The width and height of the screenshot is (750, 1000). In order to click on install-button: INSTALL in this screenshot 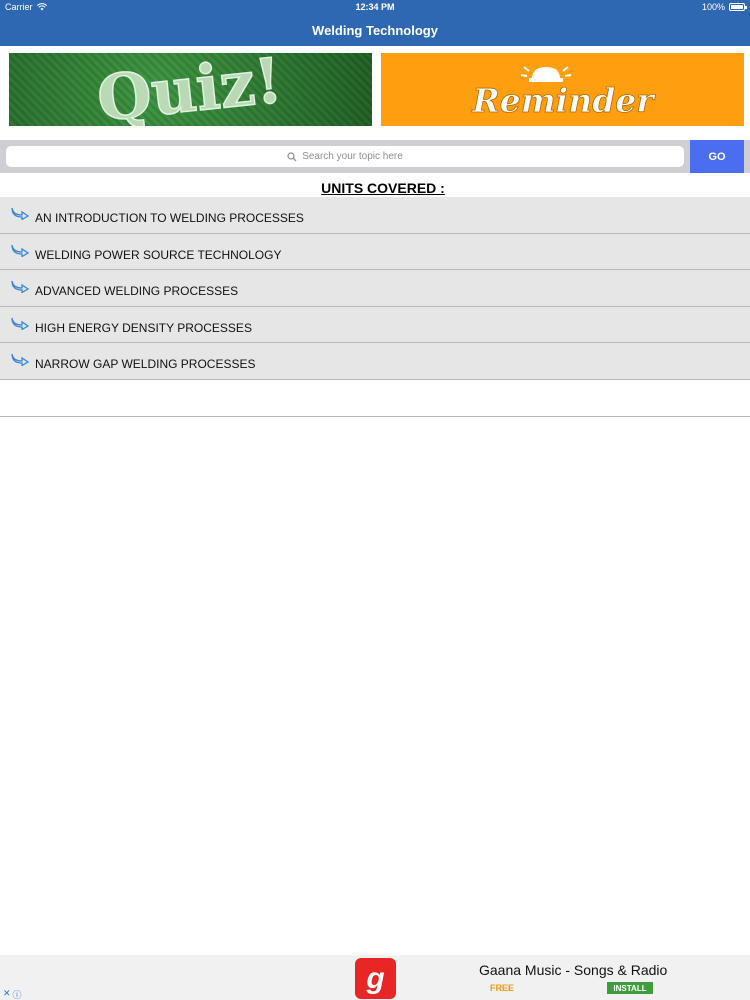, I will do `click(630, 988)`.